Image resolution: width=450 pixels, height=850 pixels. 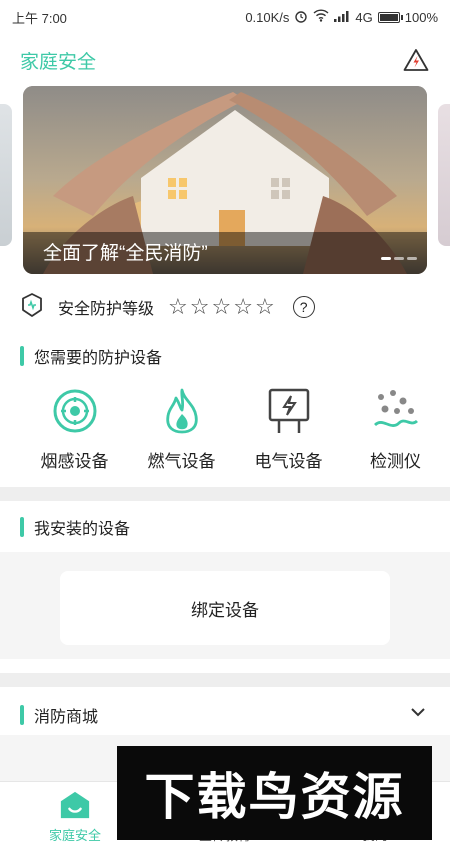 I want to click on battery-icon, so click(x=390, y=17).